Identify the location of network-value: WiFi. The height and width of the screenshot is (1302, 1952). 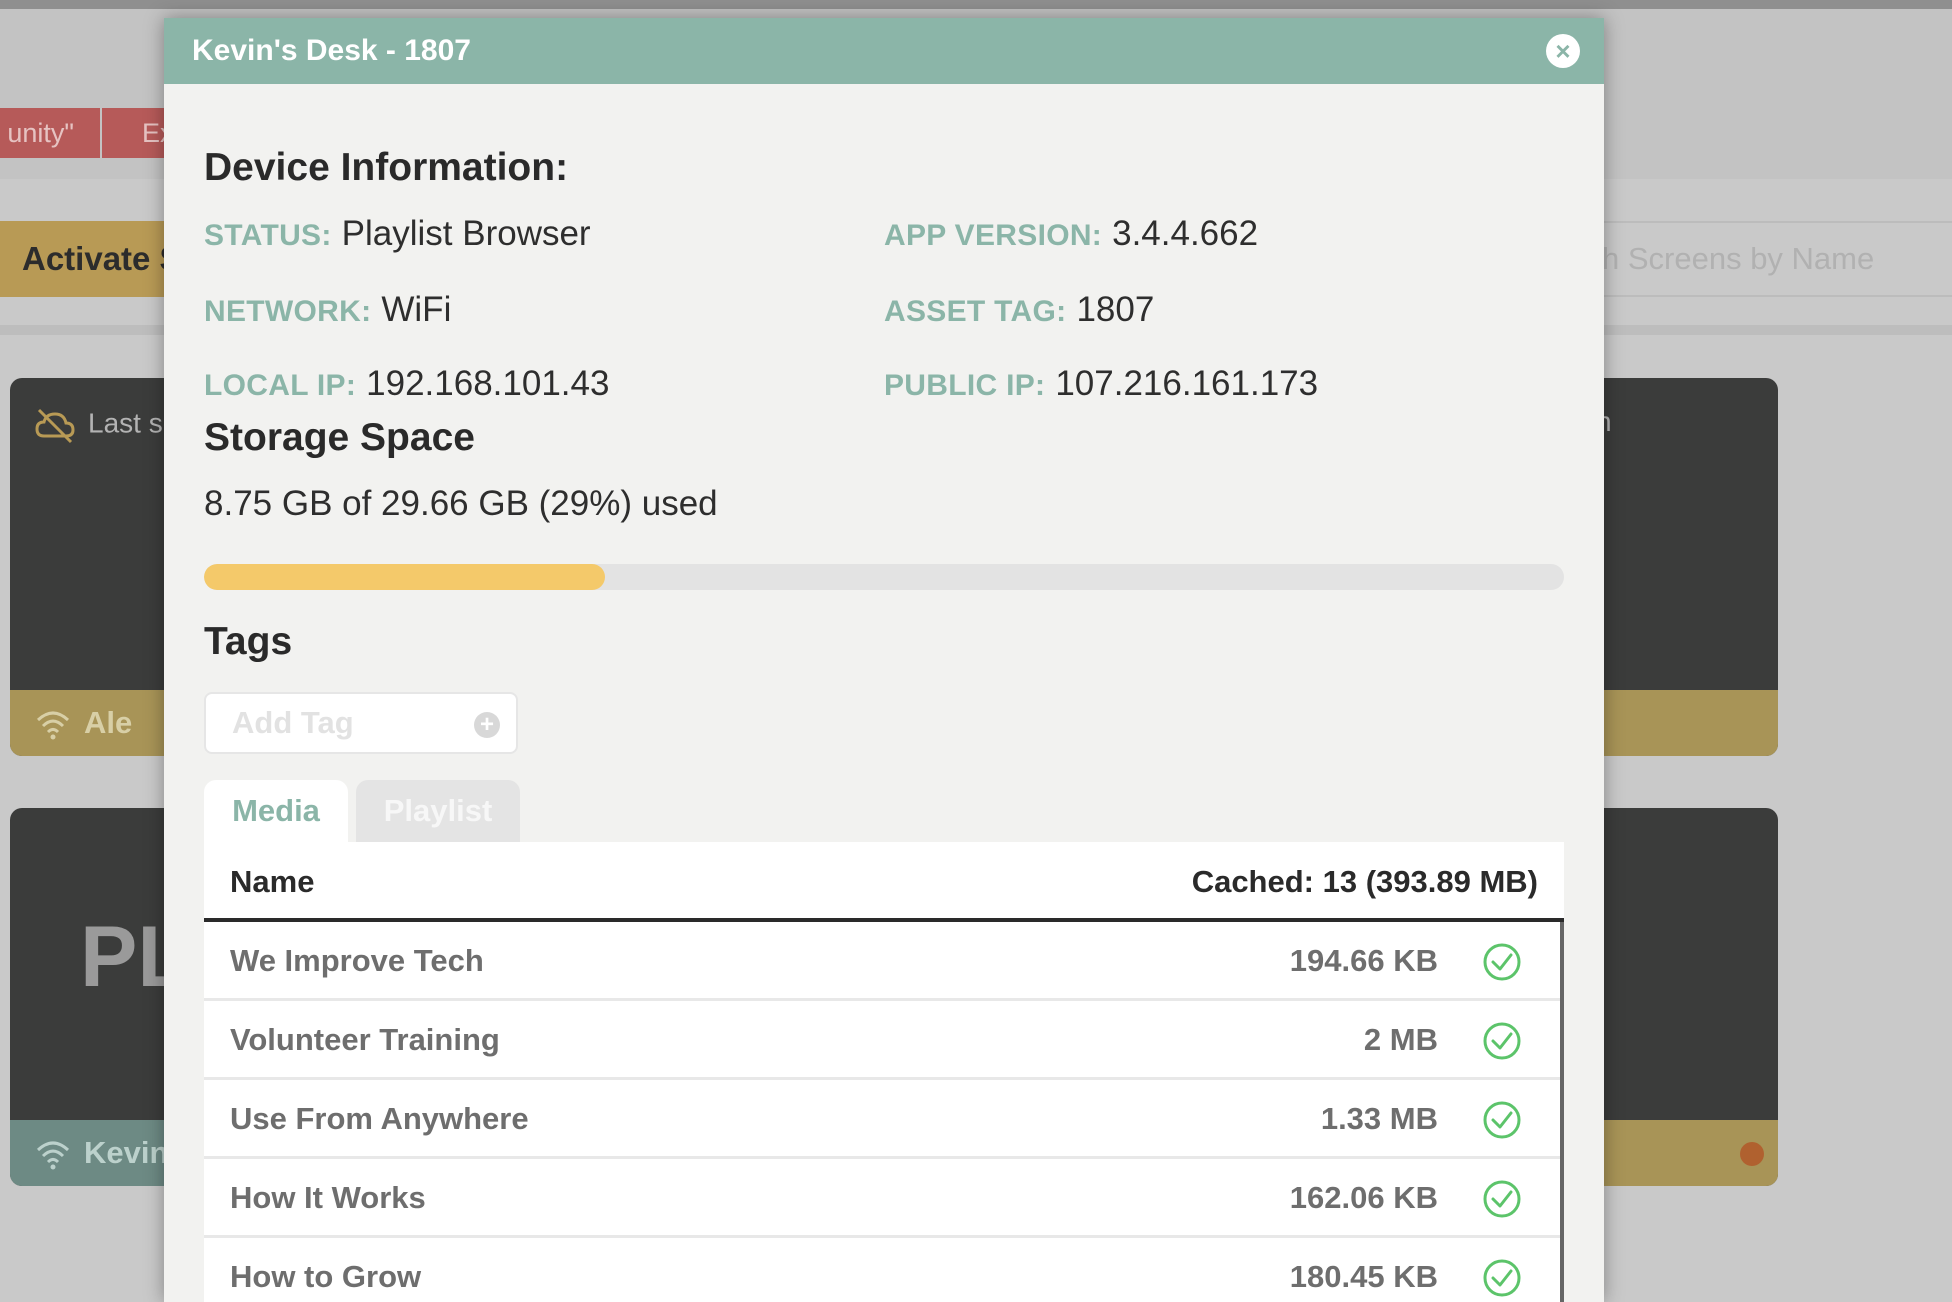
(416, 309).